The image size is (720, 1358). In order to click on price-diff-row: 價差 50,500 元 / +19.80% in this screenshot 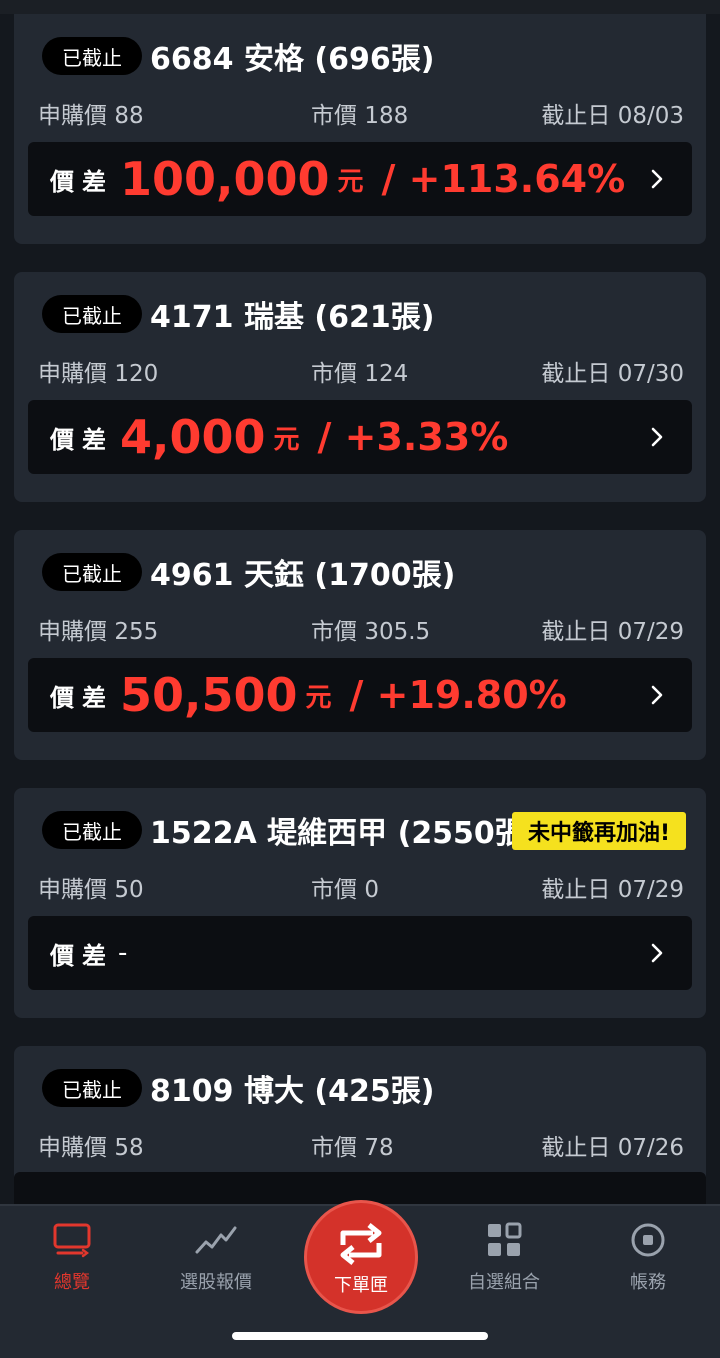, I will do `click(360, 695)`.